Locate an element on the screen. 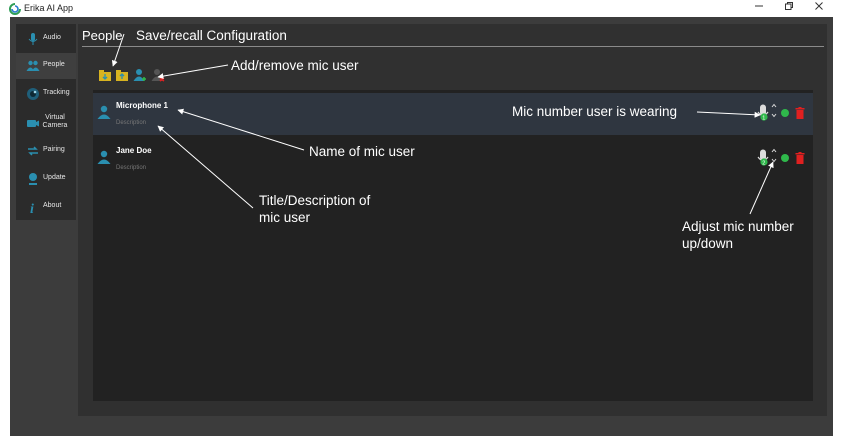  svg-text: i is located at coordinates (32, 208).